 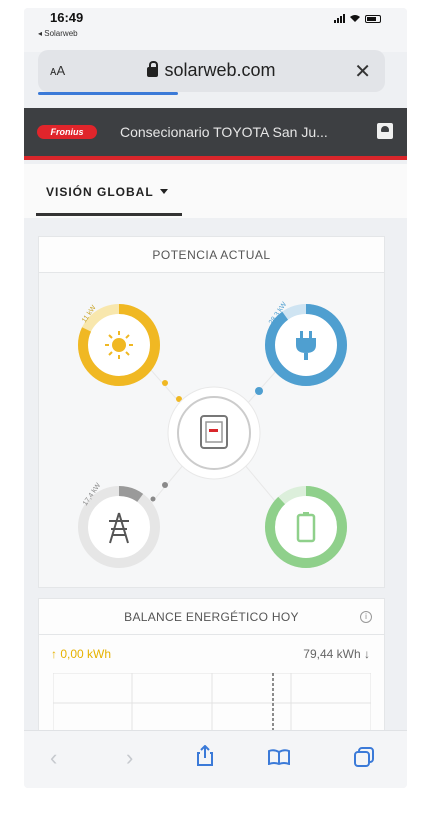 I want to click on current-power-title: POTENCIA ACTUAL, so click(x=211, y=255).